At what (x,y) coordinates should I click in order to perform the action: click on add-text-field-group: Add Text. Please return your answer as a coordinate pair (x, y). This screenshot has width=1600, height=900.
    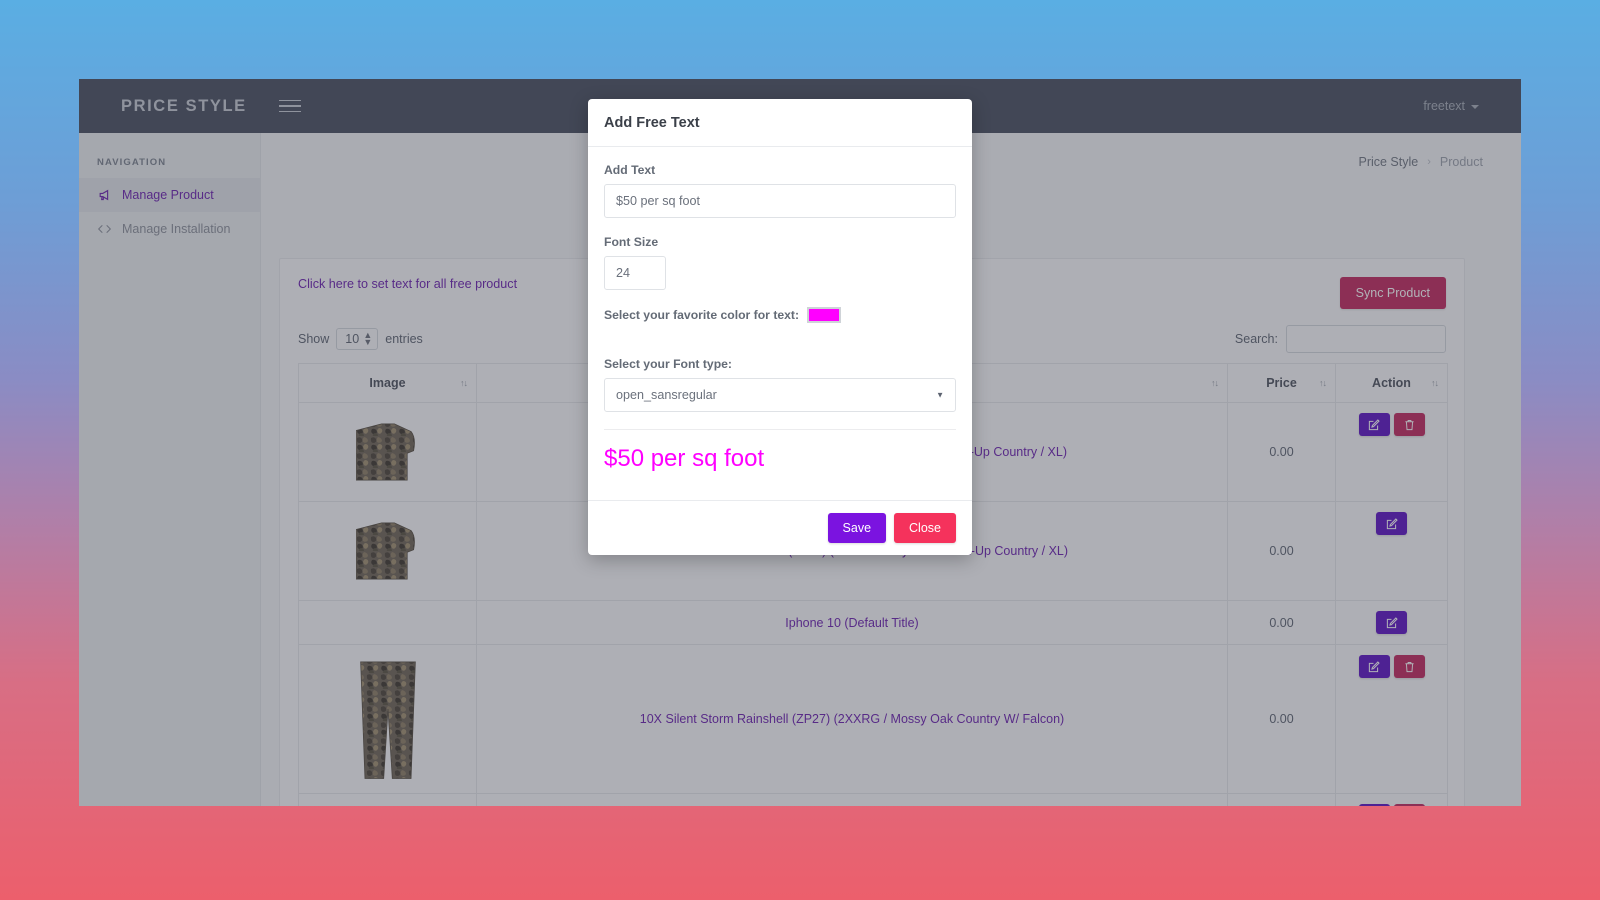
    Looking at the image, I should click on (780, 190).